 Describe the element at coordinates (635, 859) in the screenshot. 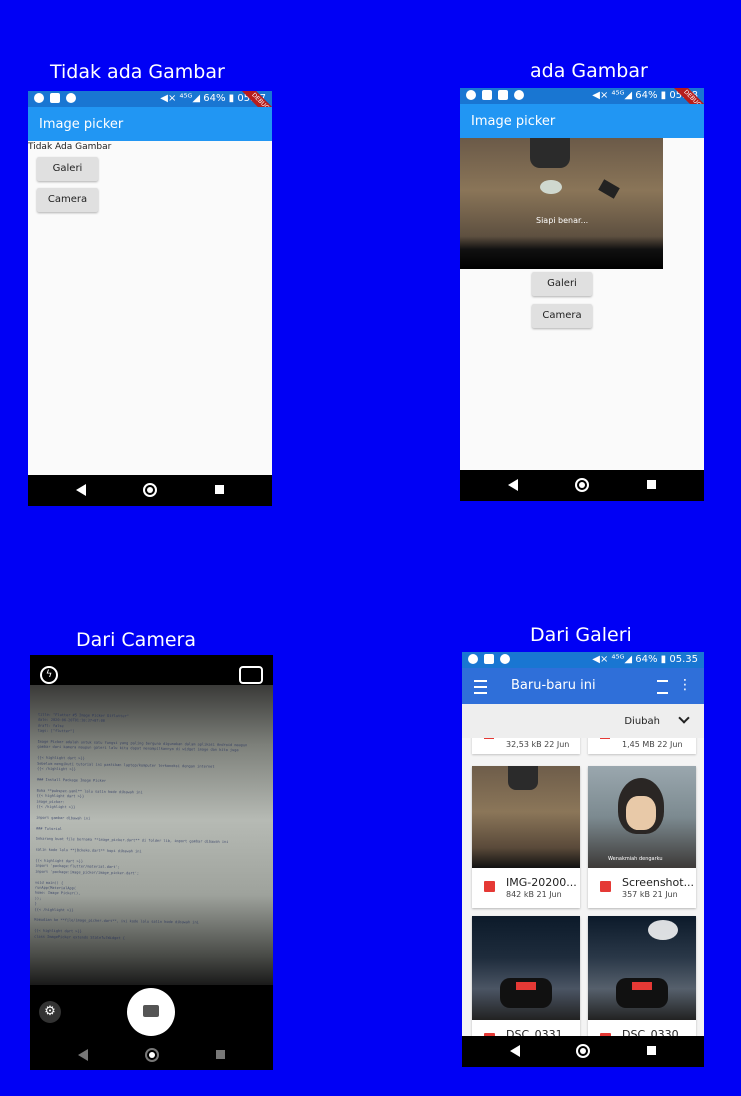

I see `thumb-caption: Wenakmiah dengarku` at that location.